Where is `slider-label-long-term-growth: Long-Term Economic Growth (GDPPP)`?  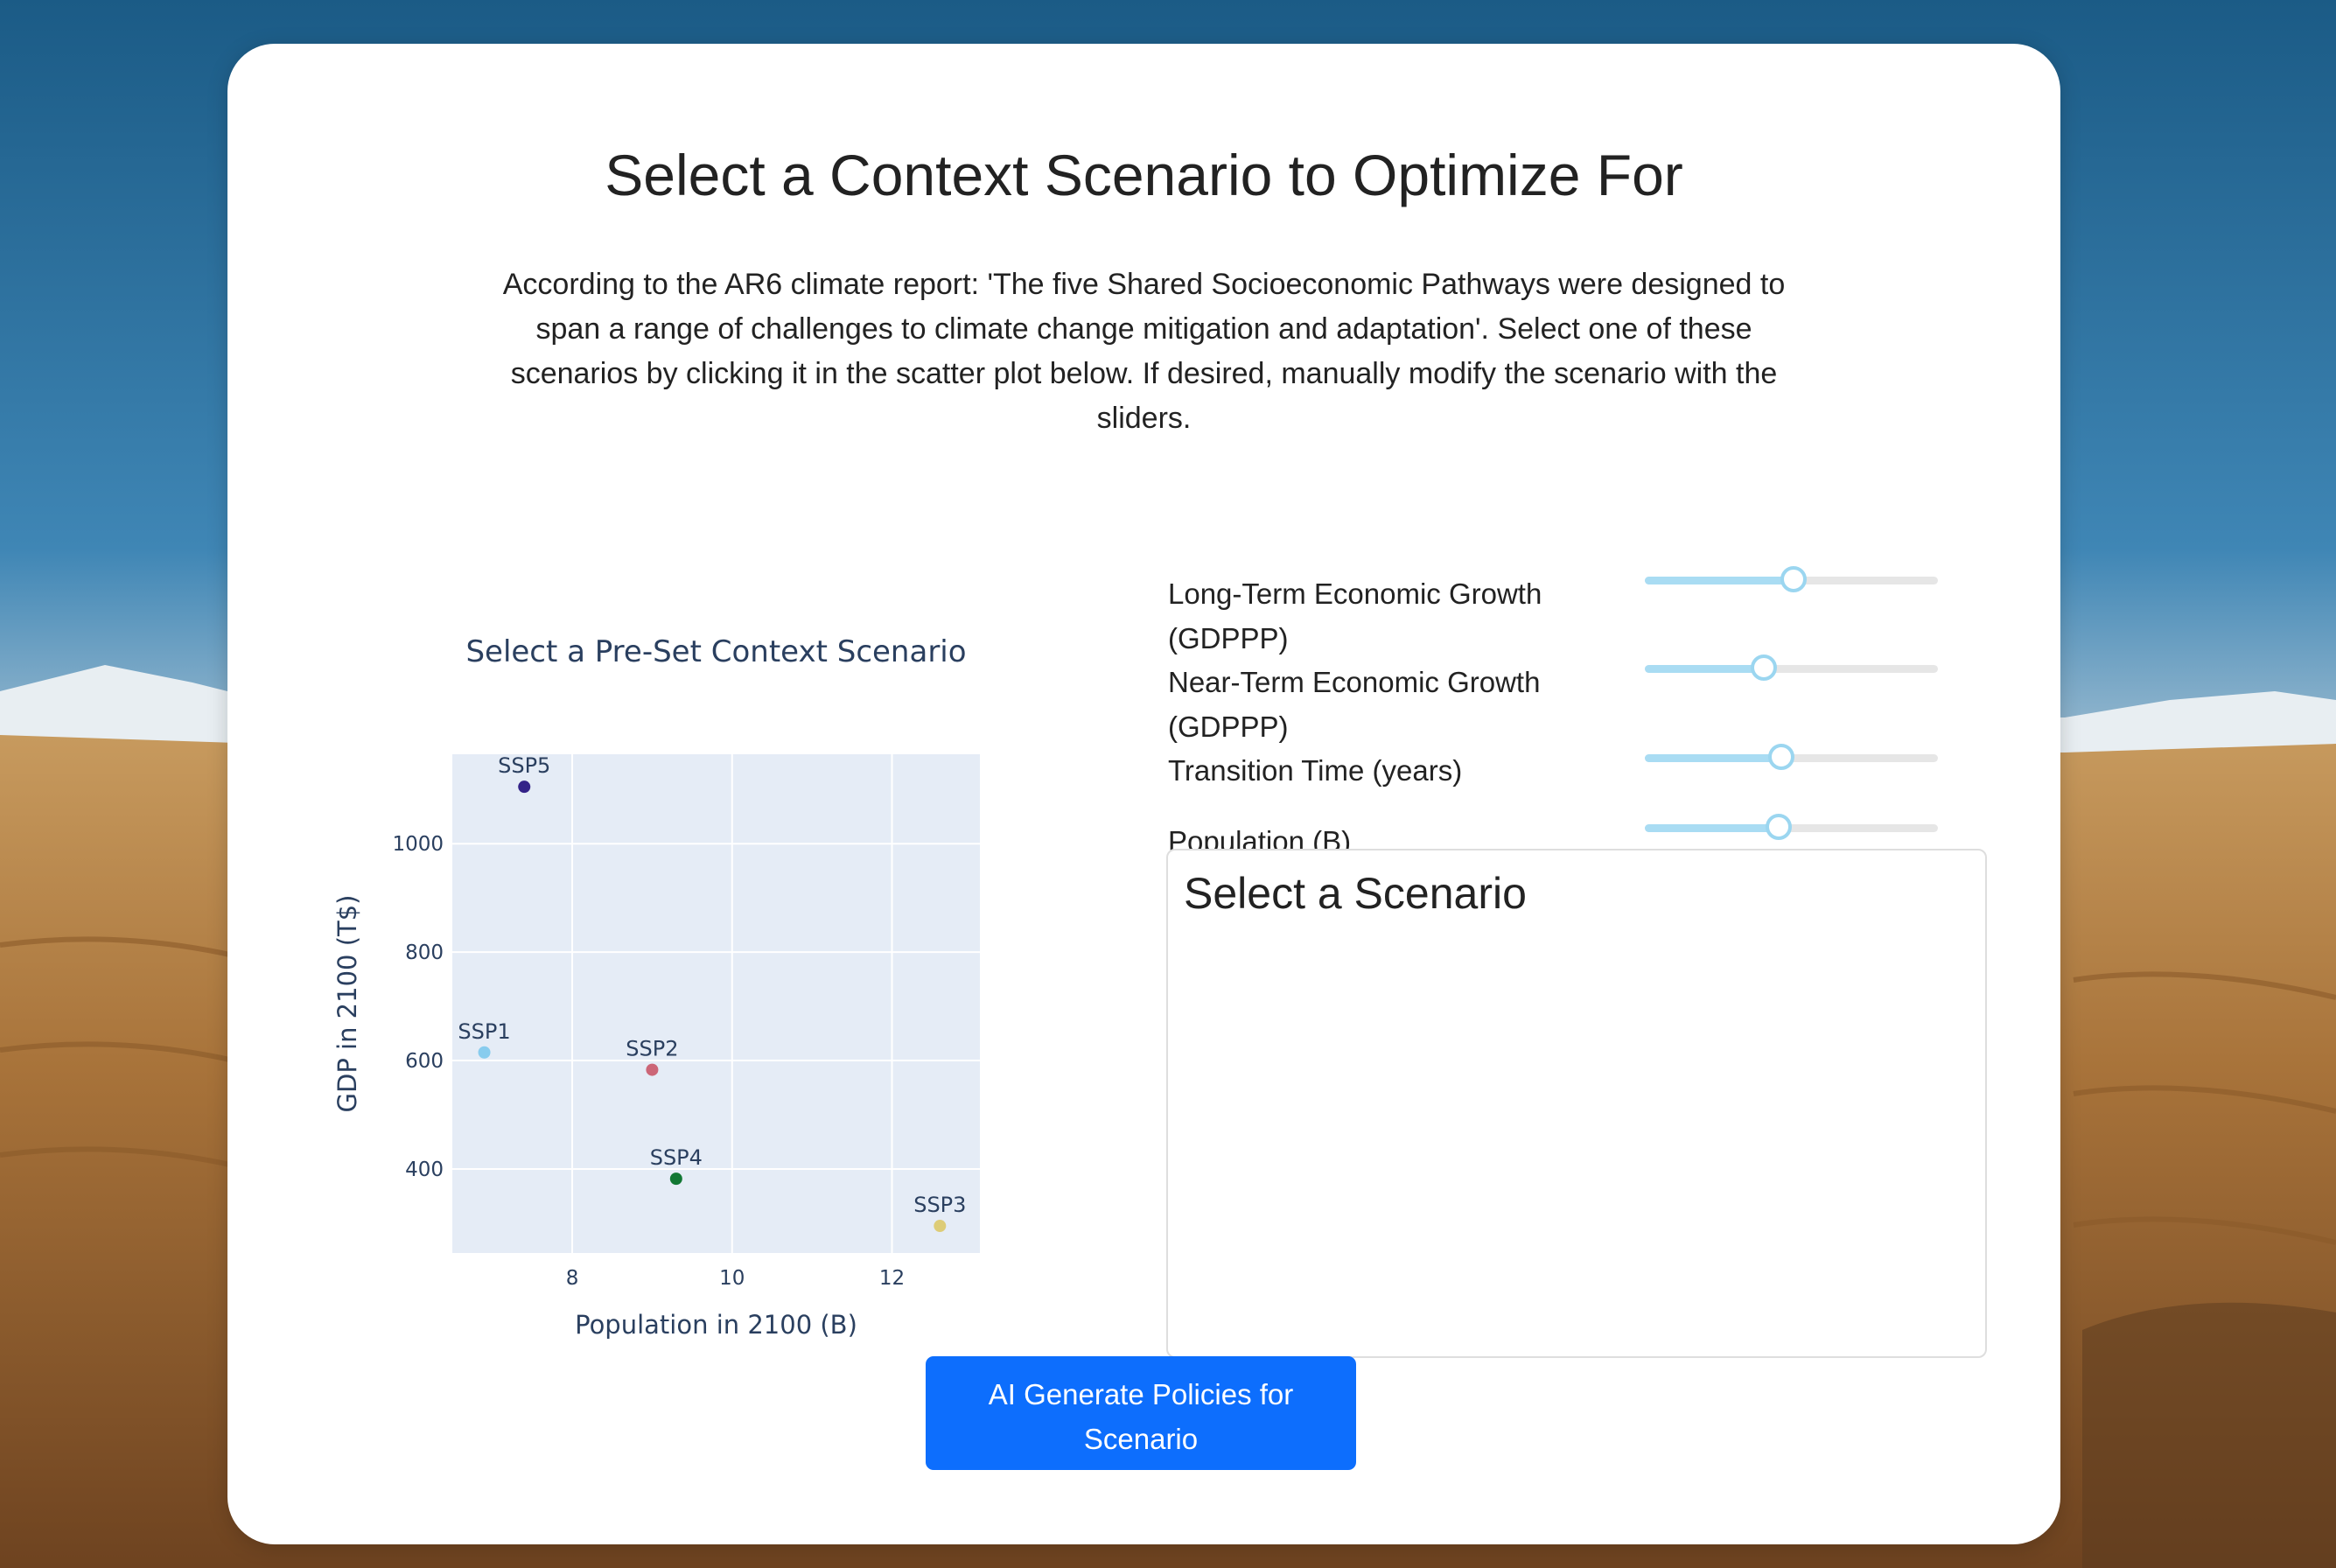 slider-label-long-term-growth: Long-Term Economic Growth (GDPPP) is located at coordinates (1355, 616).